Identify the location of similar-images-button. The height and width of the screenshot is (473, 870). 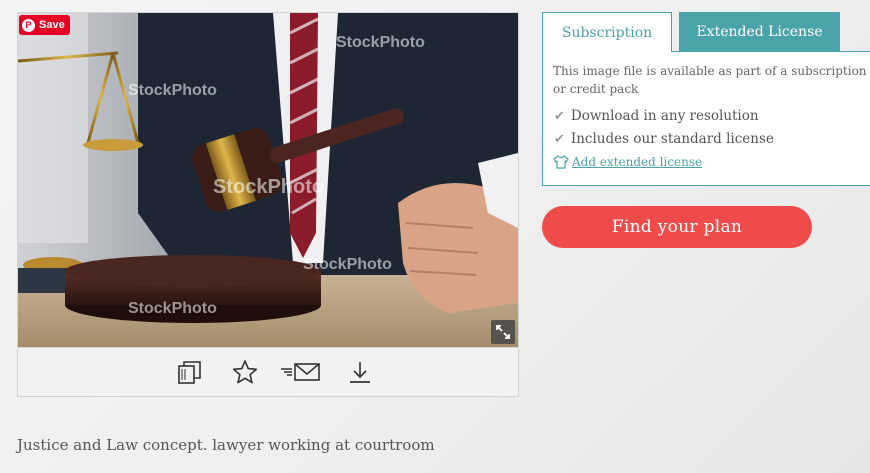
(190, 372).